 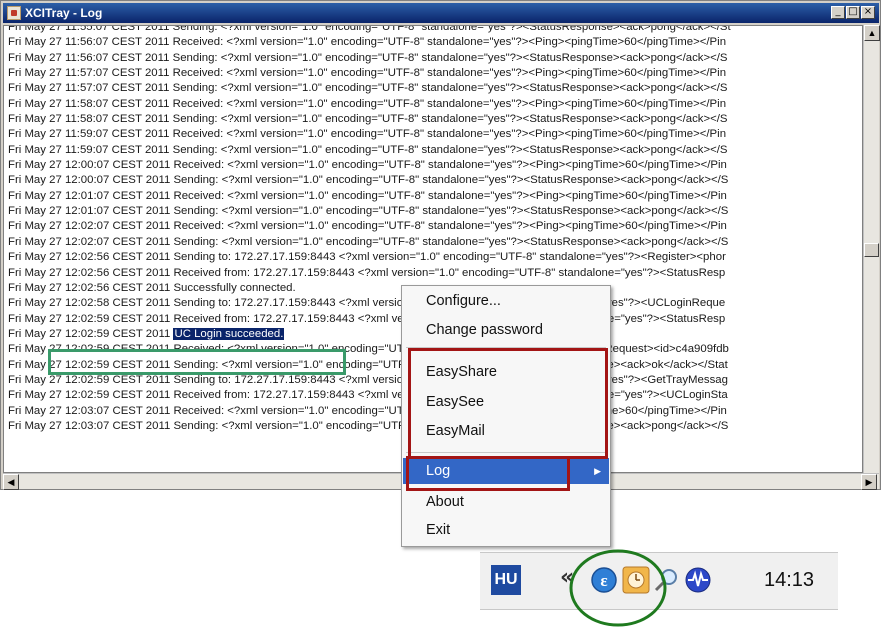 I want to click on window-title: XCITray - Log, so click(x=64, y=13).